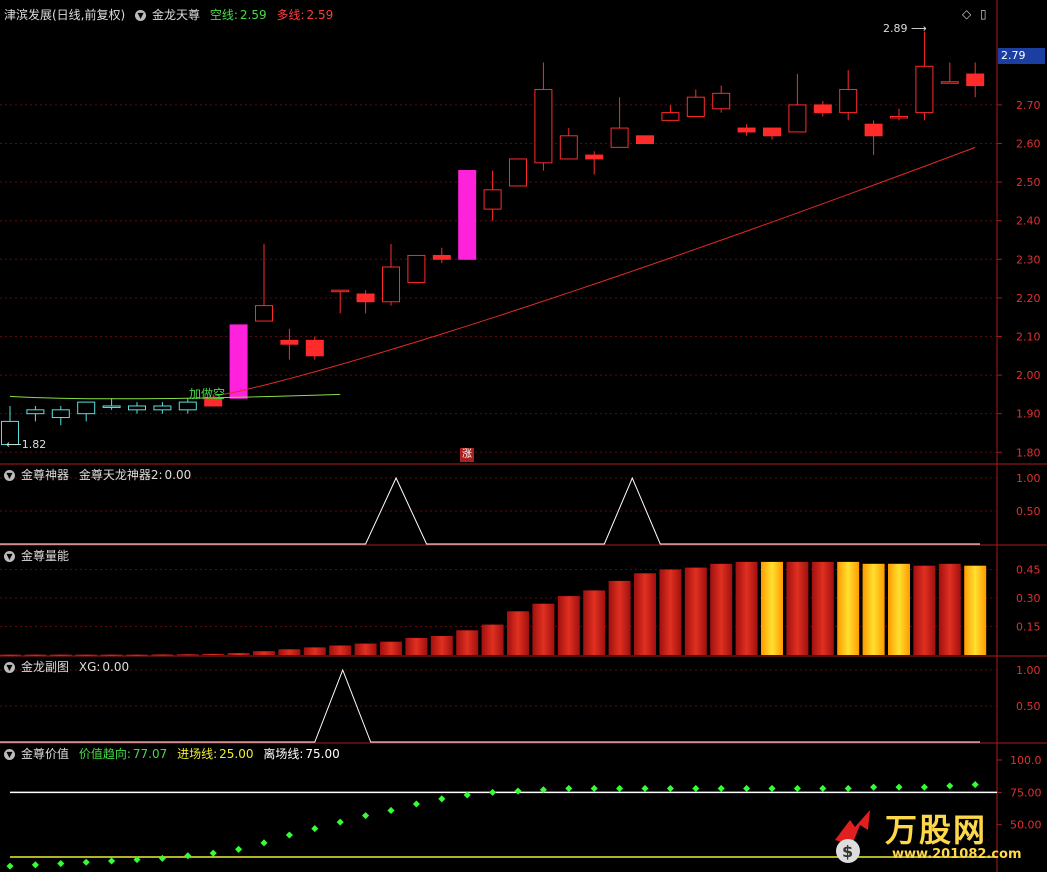 This screenshot has height=872, width=1047. I want to click on signal-line, so click(175, 396).